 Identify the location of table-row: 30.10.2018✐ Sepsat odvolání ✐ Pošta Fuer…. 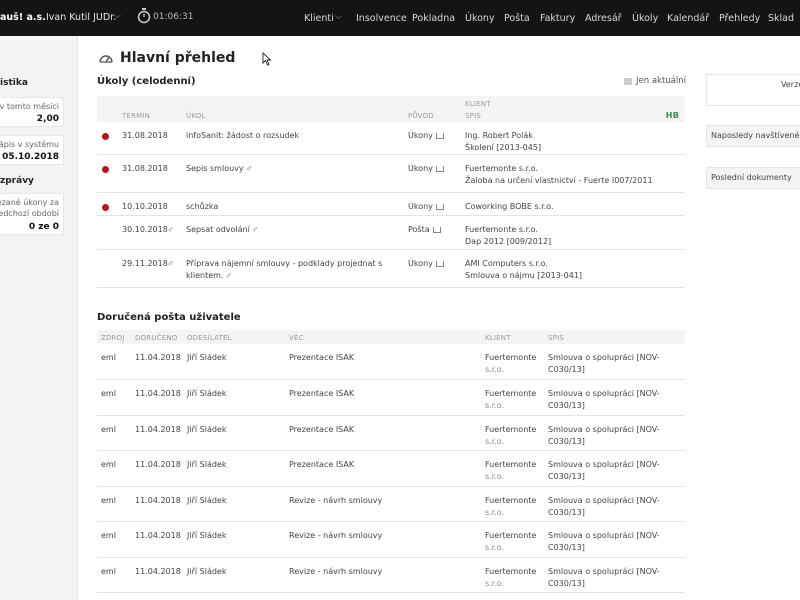
(391, 232).